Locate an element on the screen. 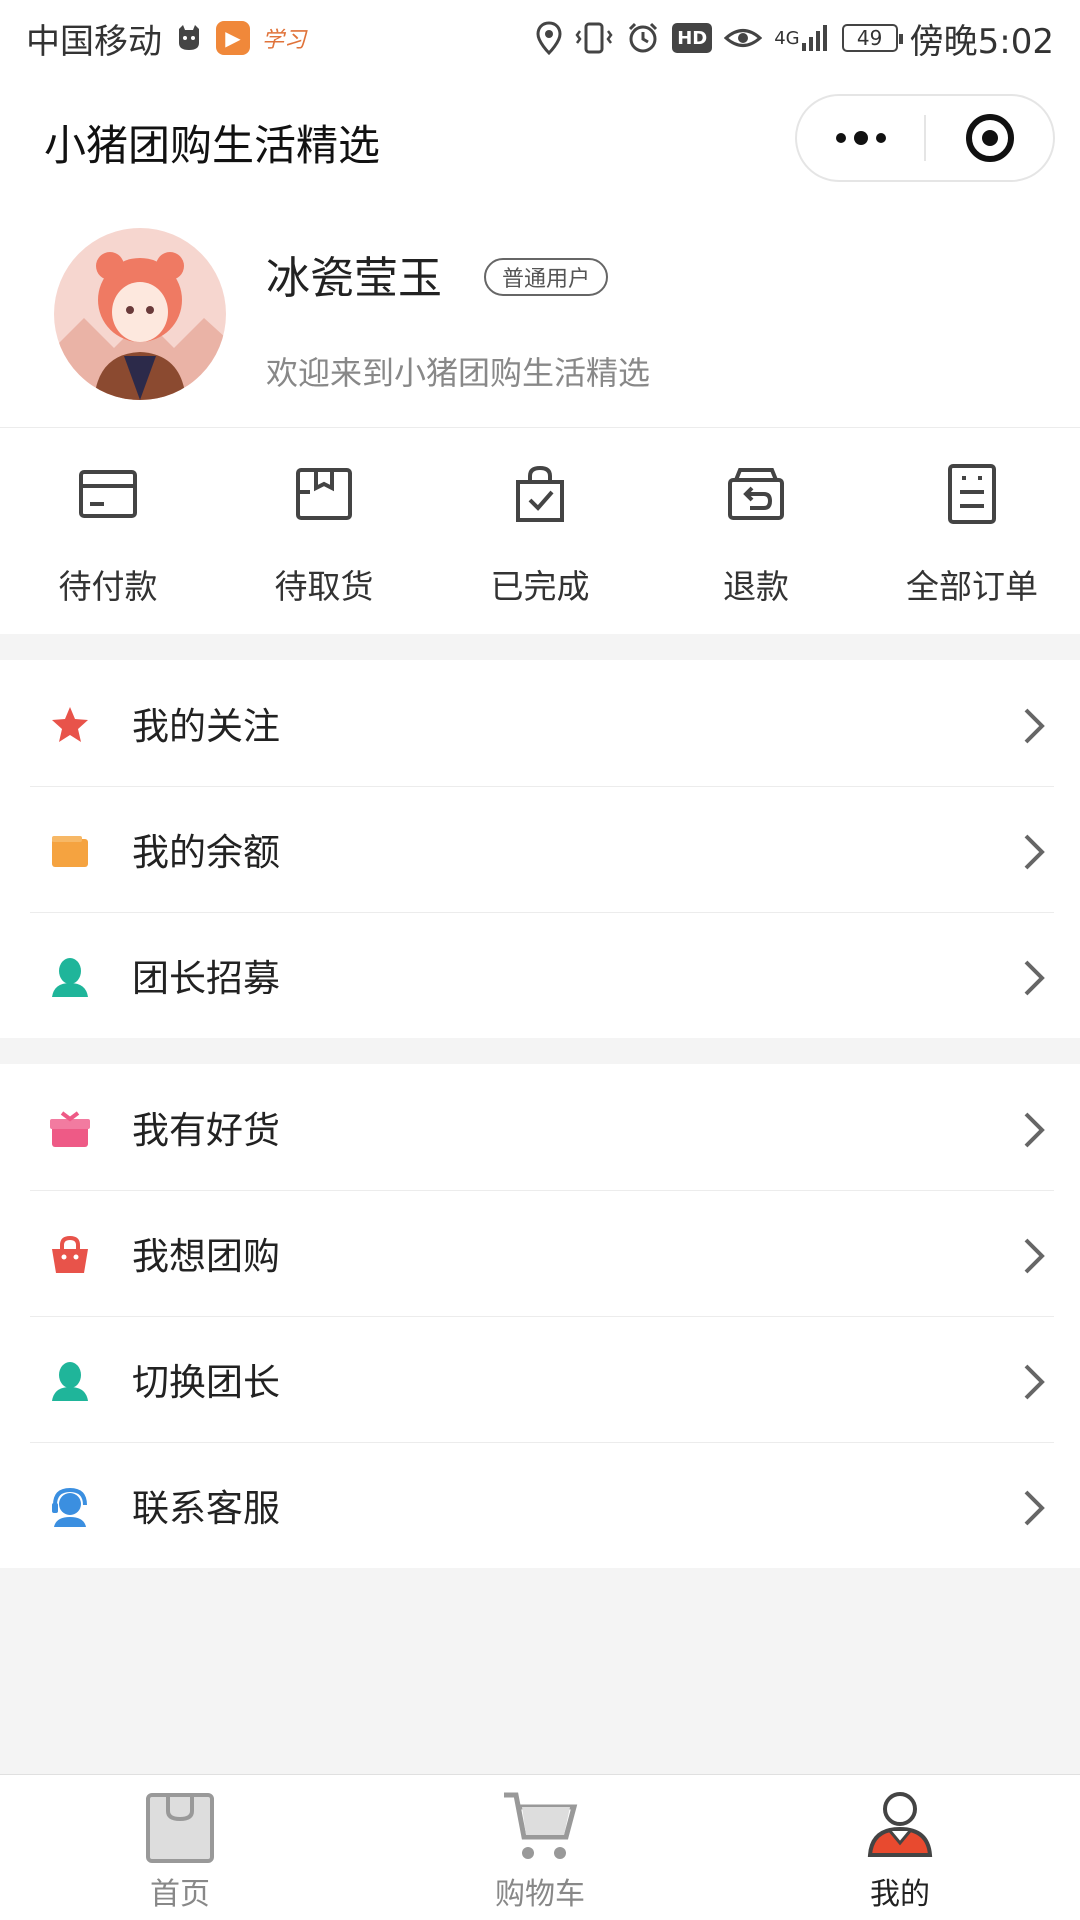 The image size is (1080, 1920). order-label: 待付款 is located at coordinates (108, 586).